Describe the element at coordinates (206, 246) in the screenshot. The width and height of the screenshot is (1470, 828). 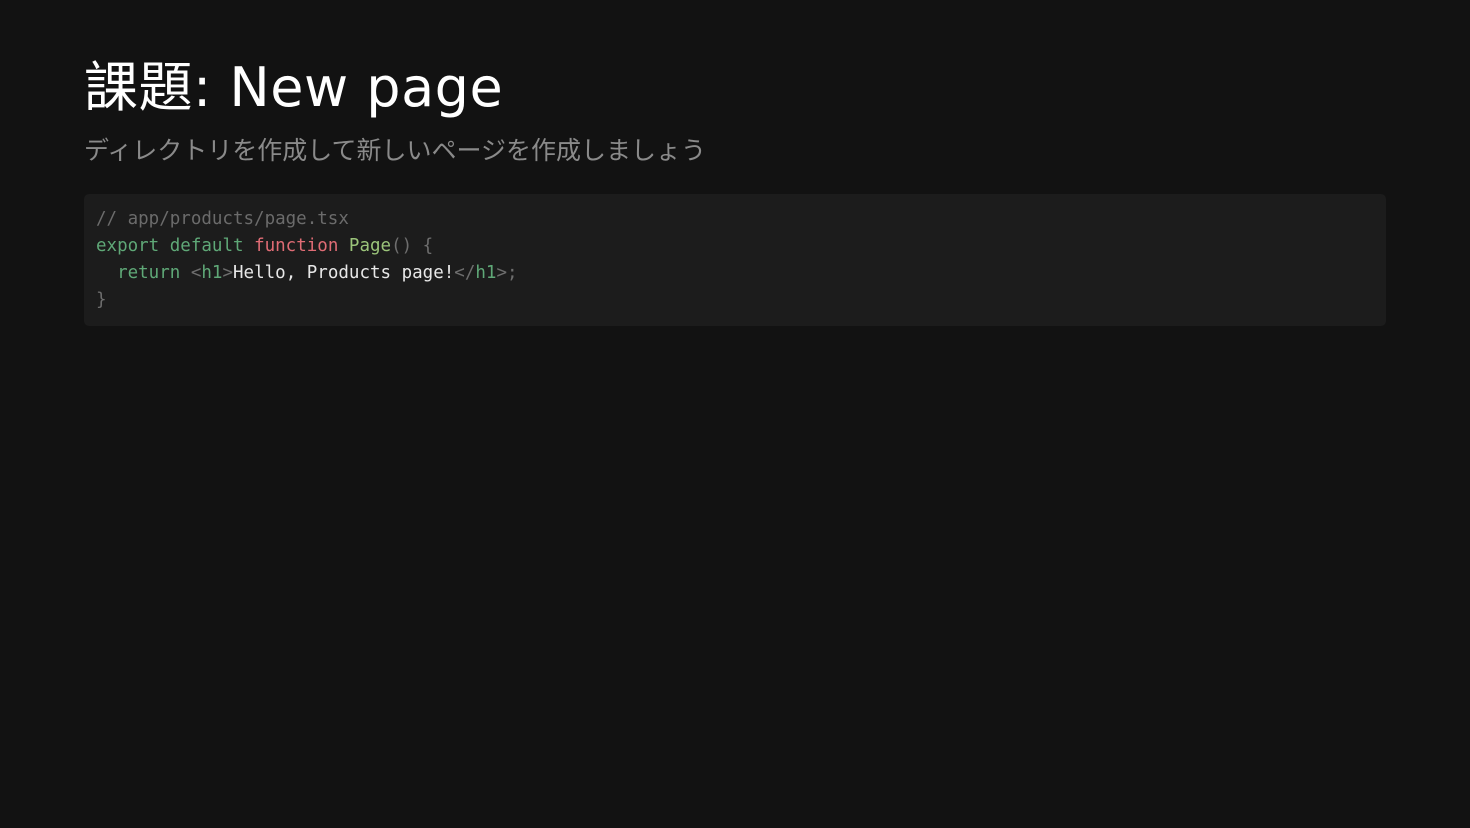
I see `code-token: default` at that location.